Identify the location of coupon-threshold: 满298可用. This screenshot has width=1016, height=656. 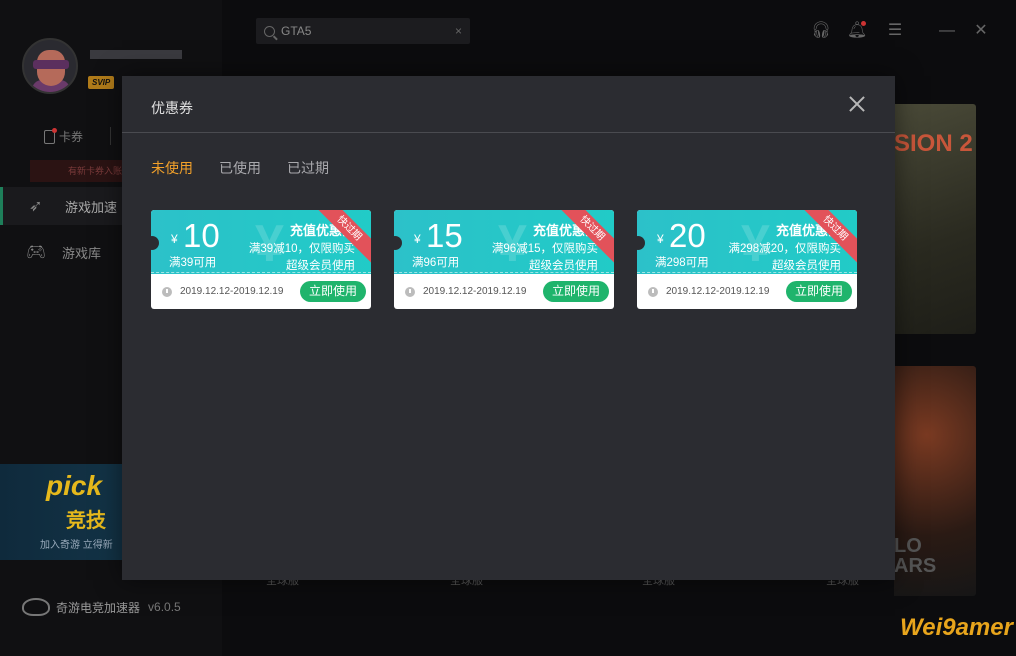
(682, 263).